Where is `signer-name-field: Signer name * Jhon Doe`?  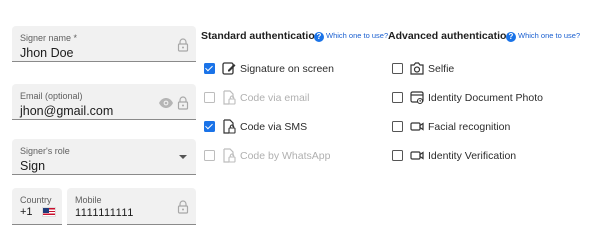 signer-name-field: Signer name * Jhon Doe is located at coordinates (104, 44).